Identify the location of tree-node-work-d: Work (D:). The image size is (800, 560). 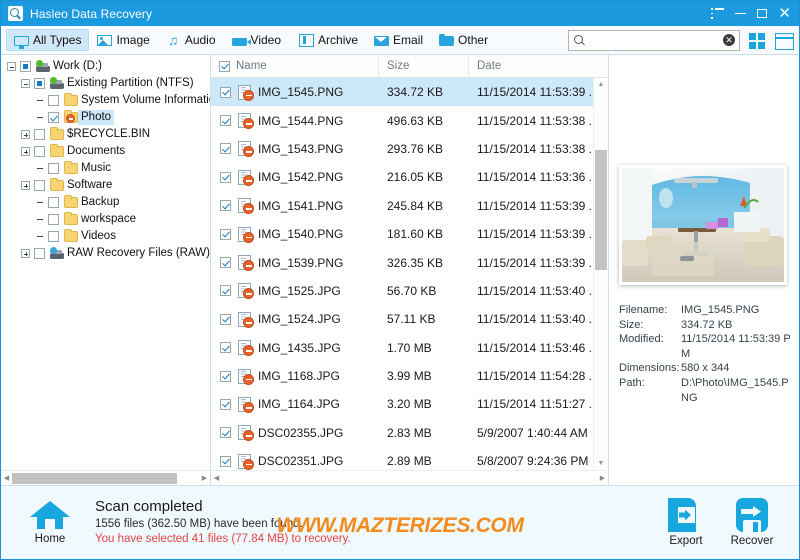
(105, 66).